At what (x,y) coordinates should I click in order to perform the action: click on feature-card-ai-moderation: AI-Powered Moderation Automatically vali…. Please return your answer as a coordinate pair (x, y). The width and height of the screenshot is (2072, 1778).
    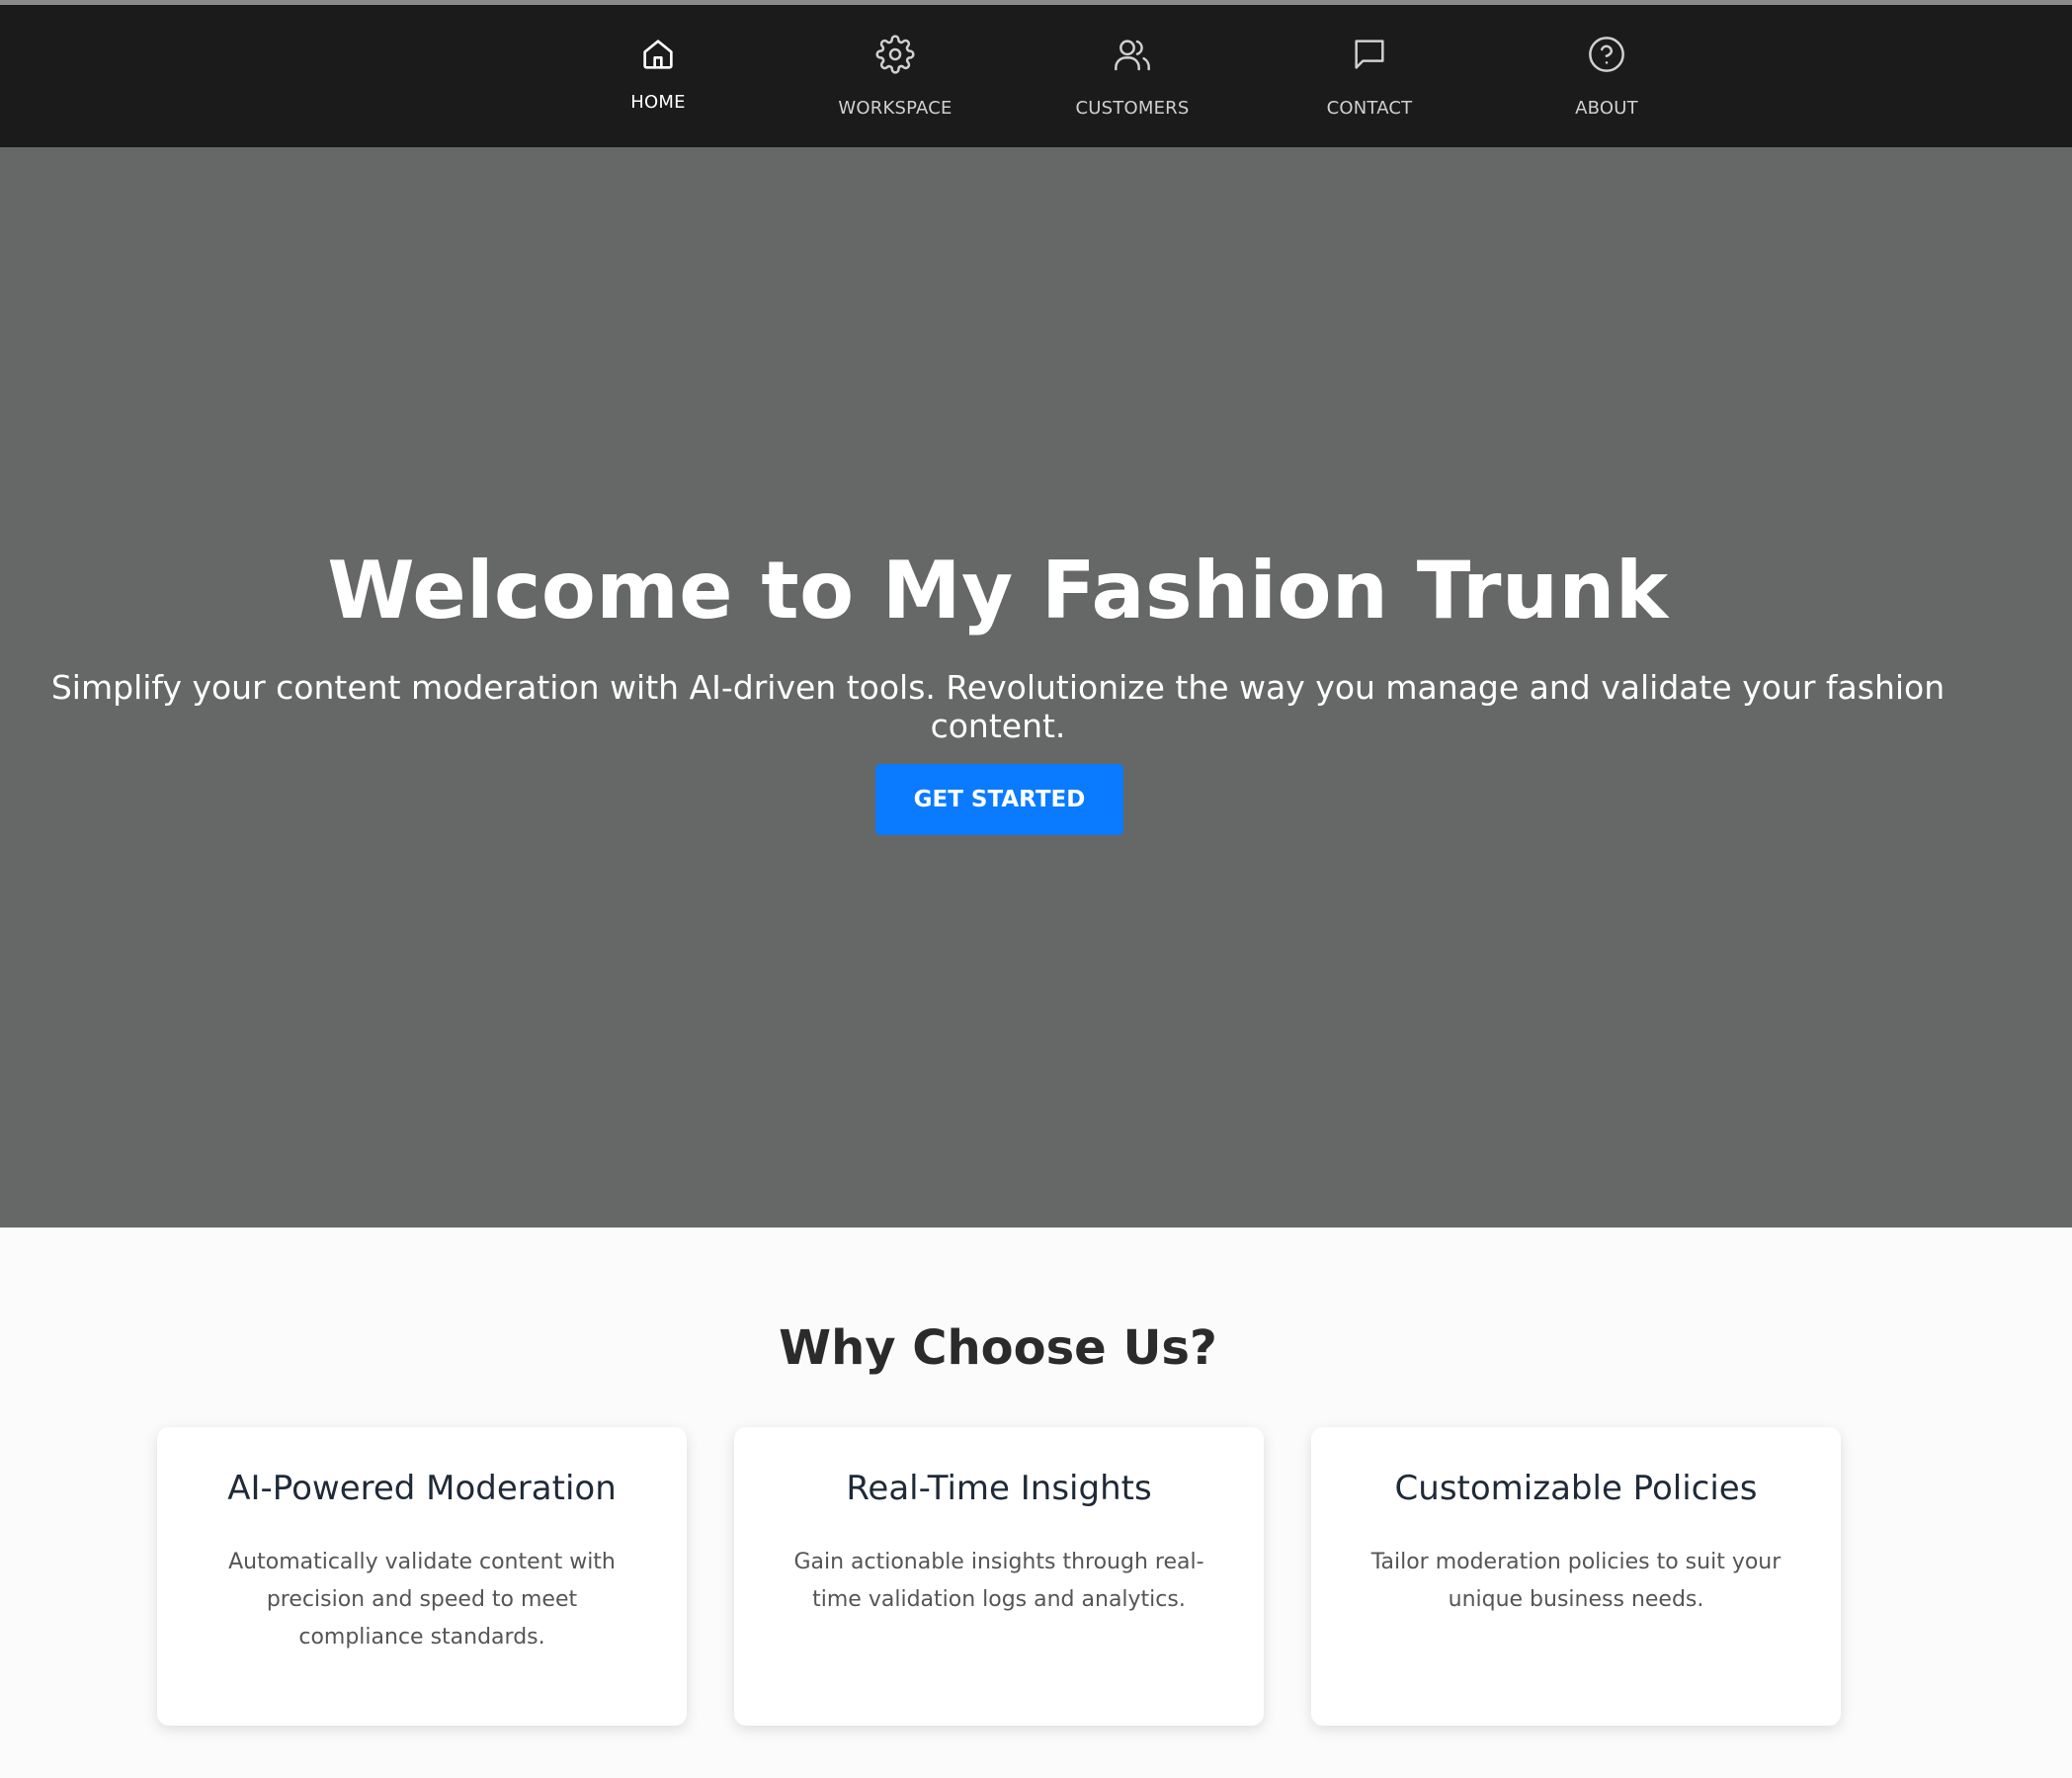
    Looking at the image, I should click on (422, 1576).